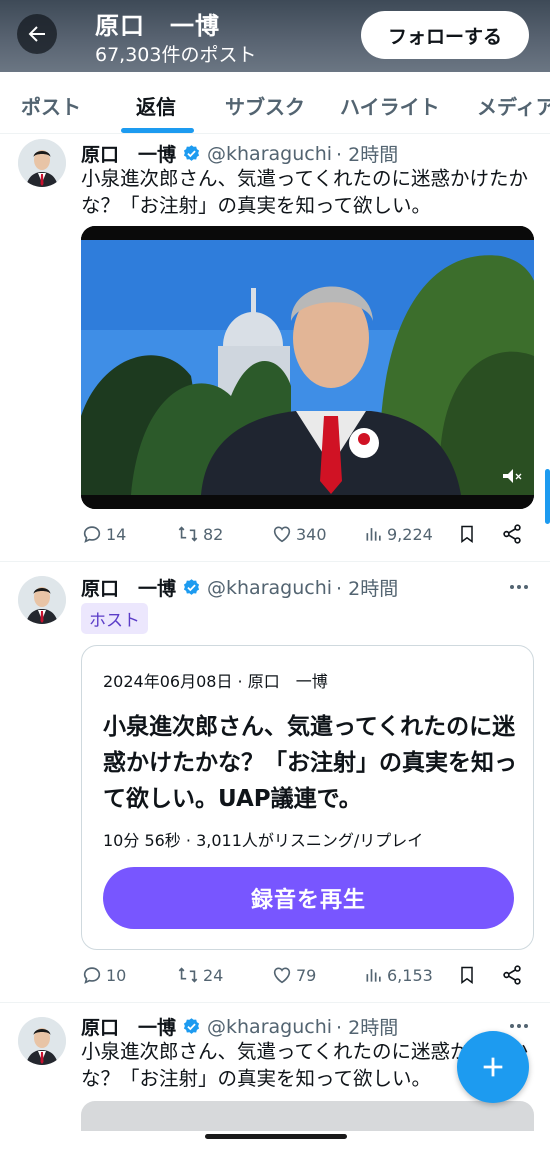 The width and height of the screenshot is (550, 1154). Describe the element at coordinates (410, 975) in the screenshot. I see `views-count: 6,153` at that location.